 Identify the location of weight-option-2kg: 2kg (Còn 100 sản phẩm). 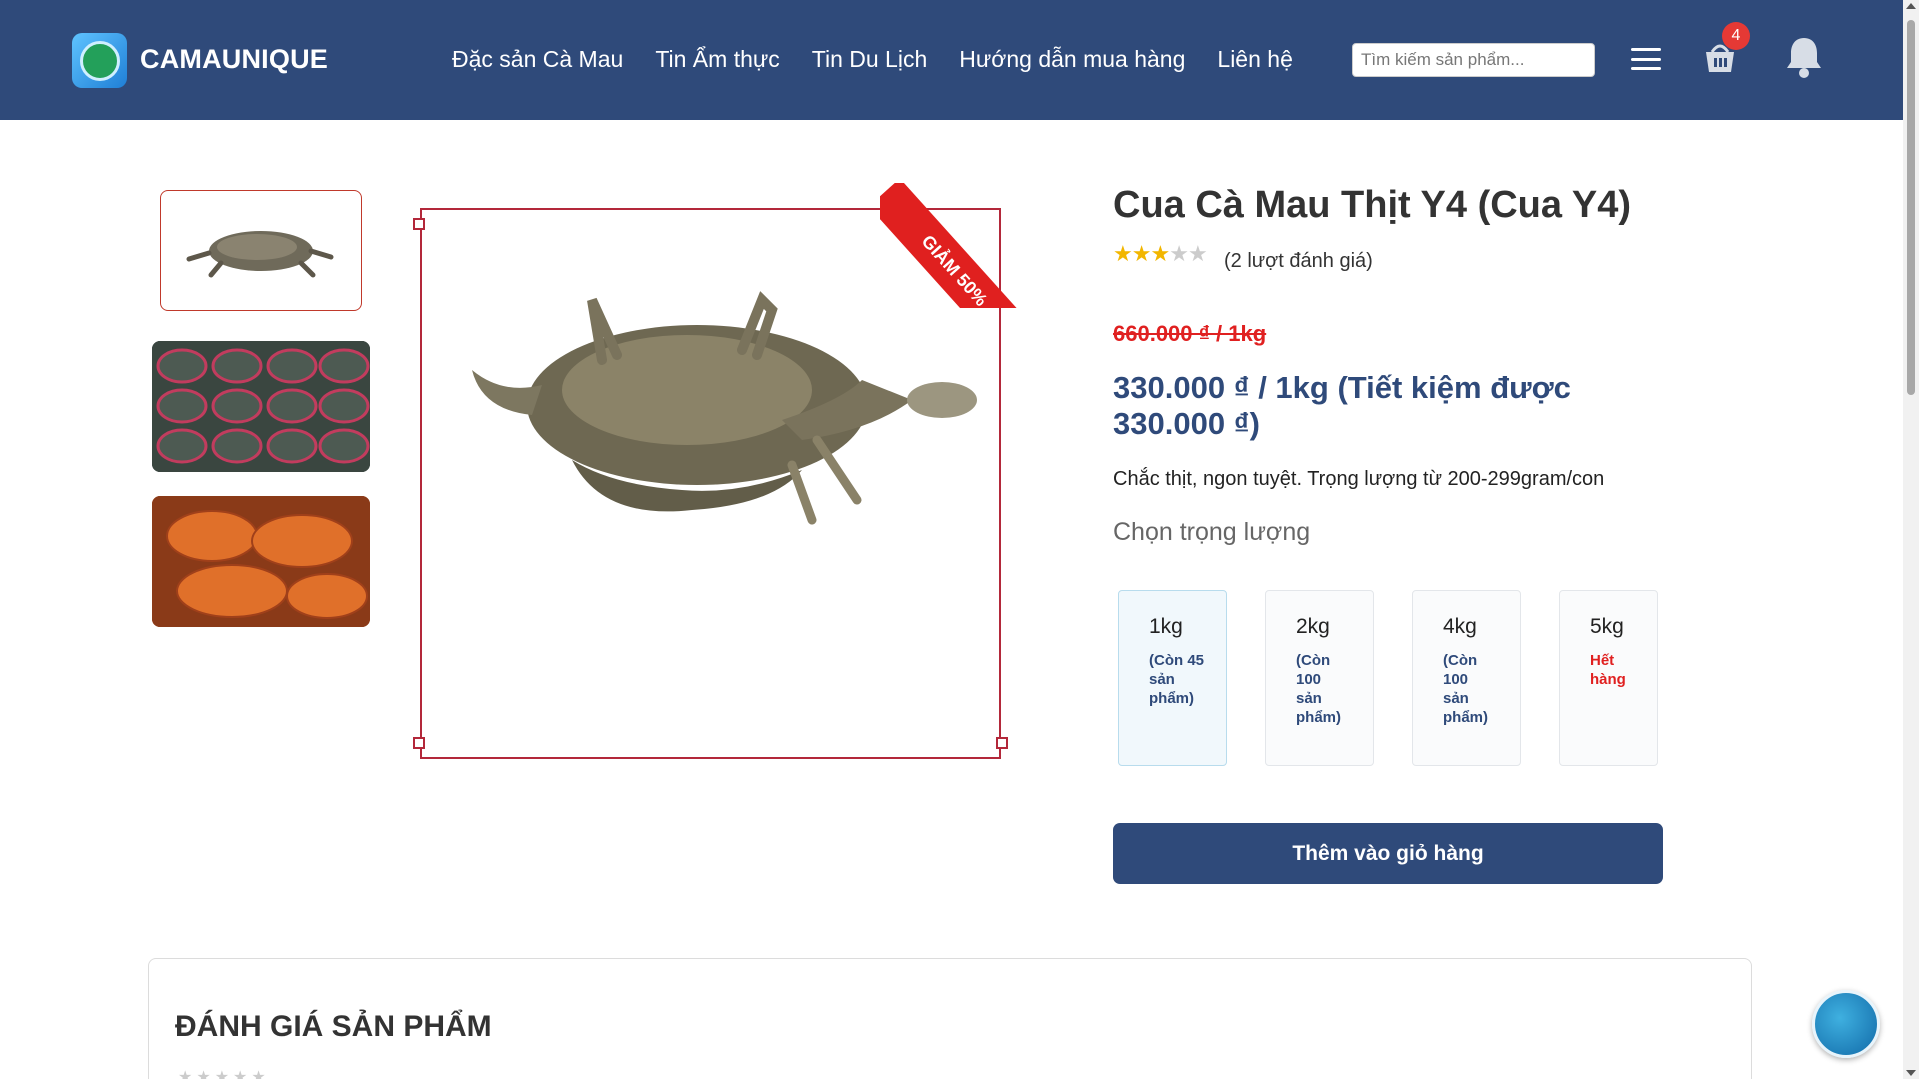
(1319, 678).